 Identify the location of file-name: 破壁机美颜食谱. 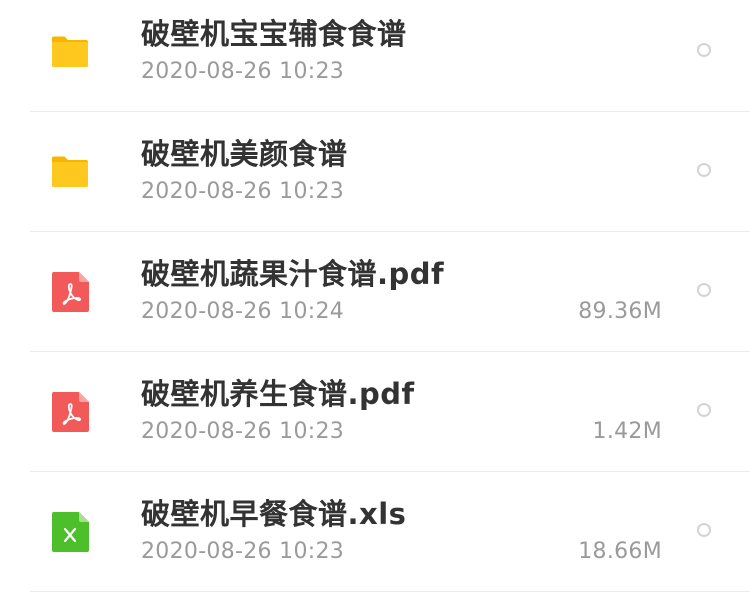
(244, 154).